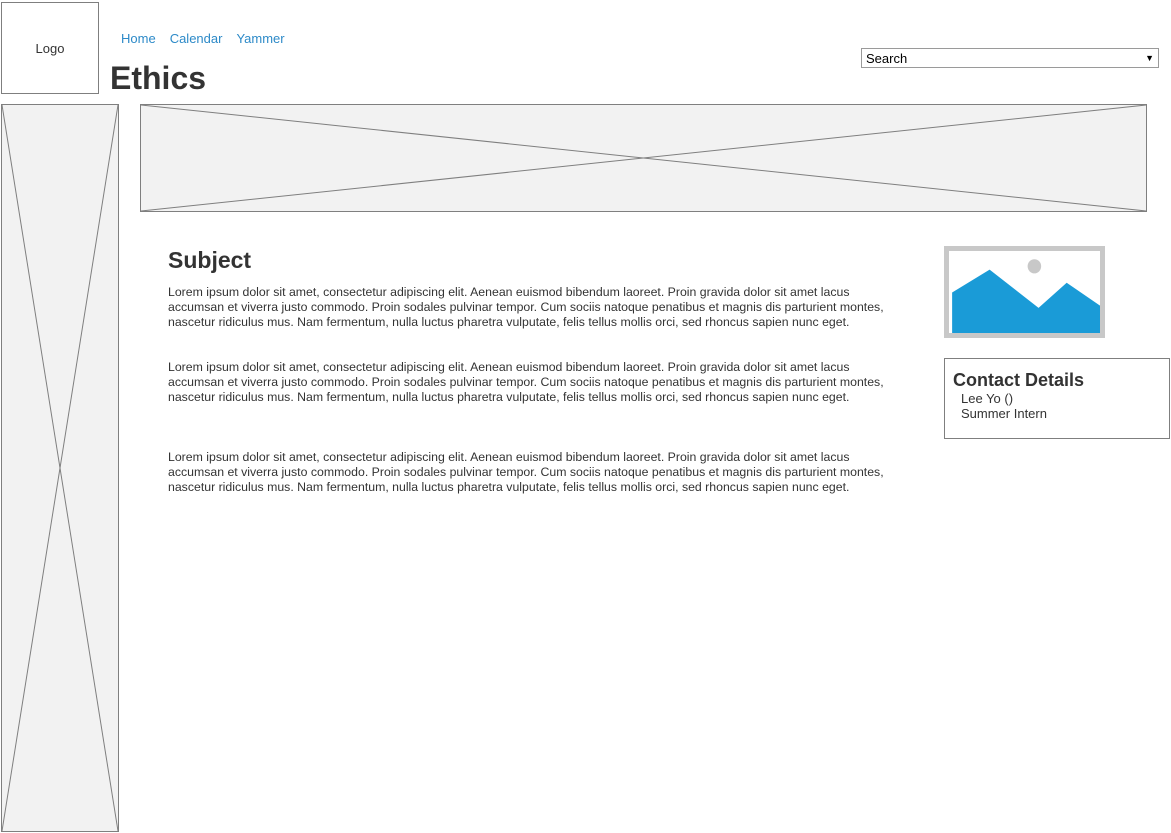  I want to click on banner-placeholder, so click(643, 158).